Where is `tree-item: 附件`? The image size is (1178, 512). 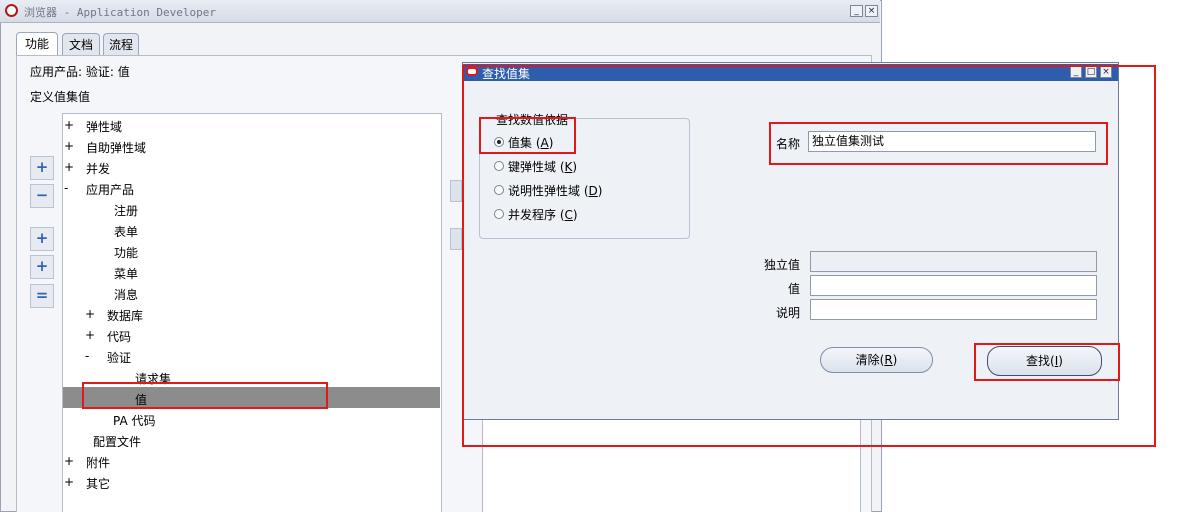 tree-item: 附件 is located at coordinates (98, 462).